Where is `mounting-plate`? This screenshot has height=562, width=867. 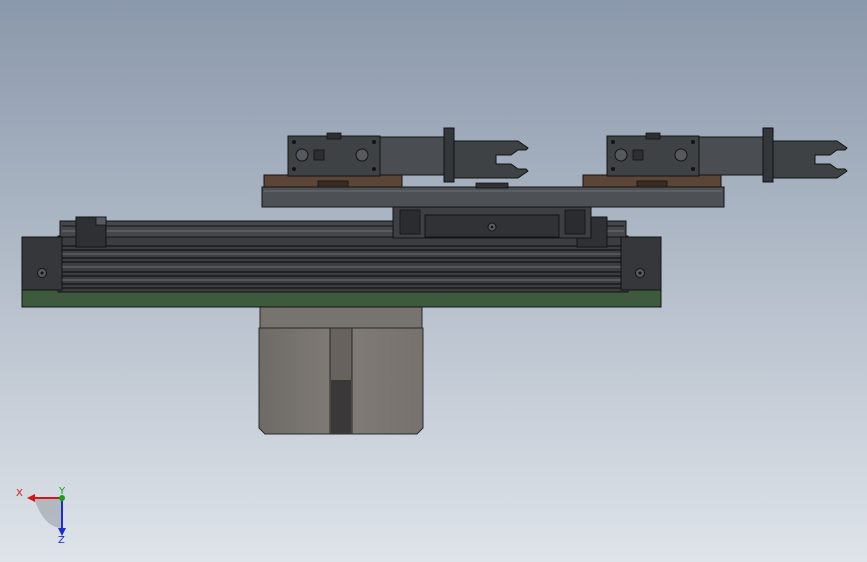 mounting-plate is located at coordinates (493, 197).